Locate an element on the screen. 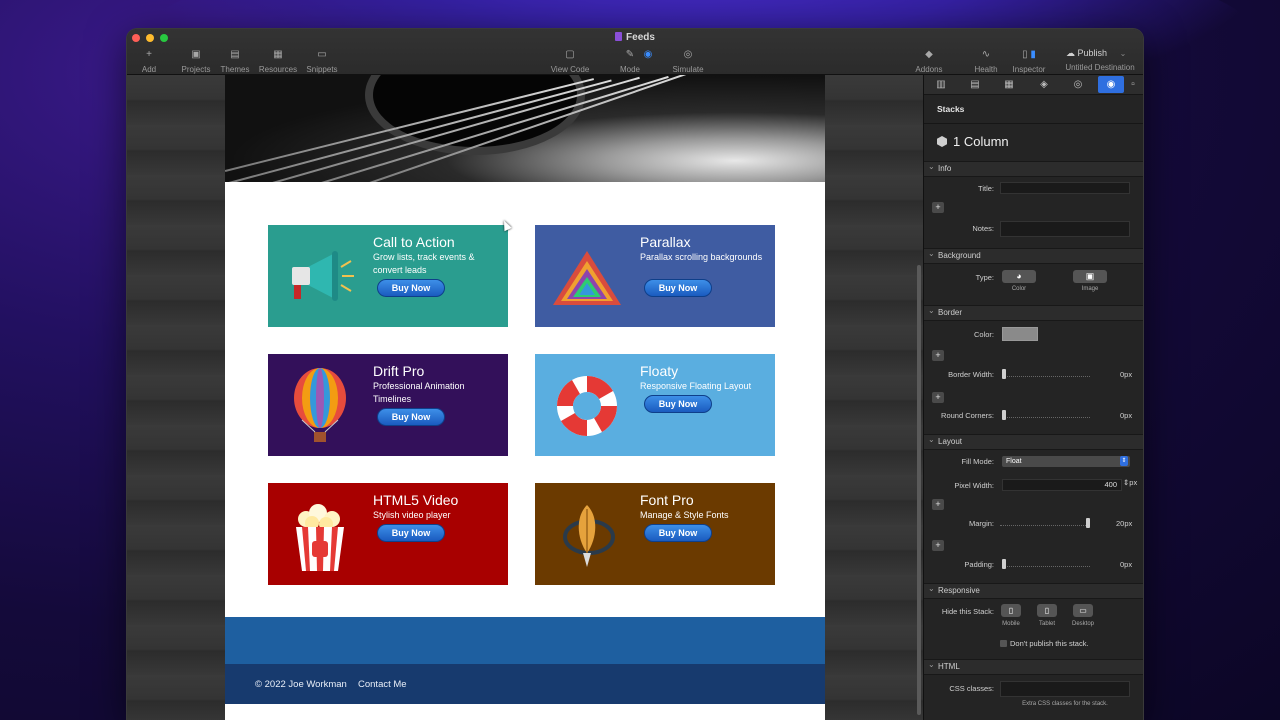 The height and width of the screenshot is (720, 1280). hide-tablet-button: ▯ is located at coordinates (1047, 610).